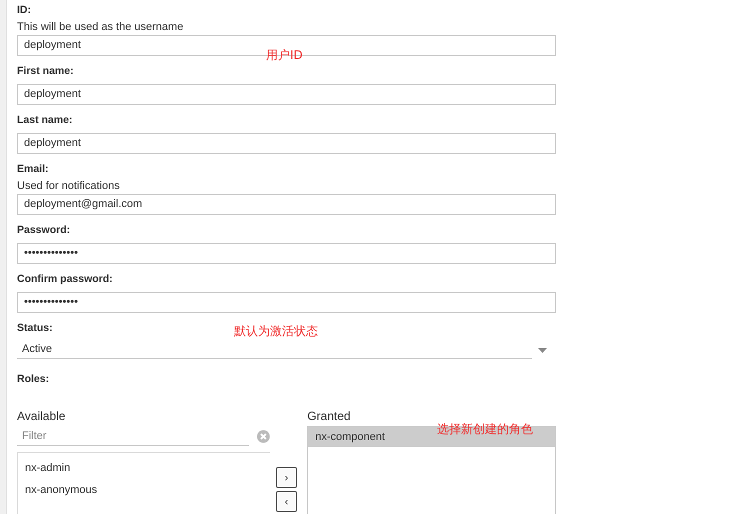 The width and height of the screenshot is (739, 514). Describe the element at coordinates (144, 468) in the screenshot. I see `role-item: nx-admin` at that location.